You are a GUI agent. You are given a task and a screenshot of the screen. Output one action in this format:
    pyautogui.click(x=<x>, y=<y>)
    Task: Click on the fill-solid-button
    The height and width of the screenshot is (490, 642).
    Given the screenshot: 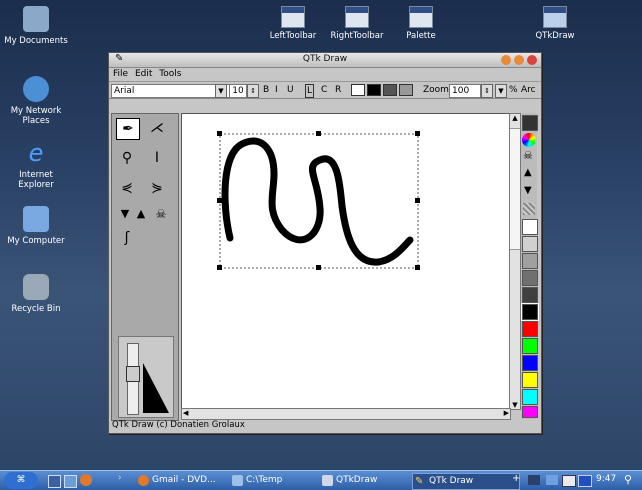 What is the action you would take?
    pyautogui.click(x=374, y=90)
    